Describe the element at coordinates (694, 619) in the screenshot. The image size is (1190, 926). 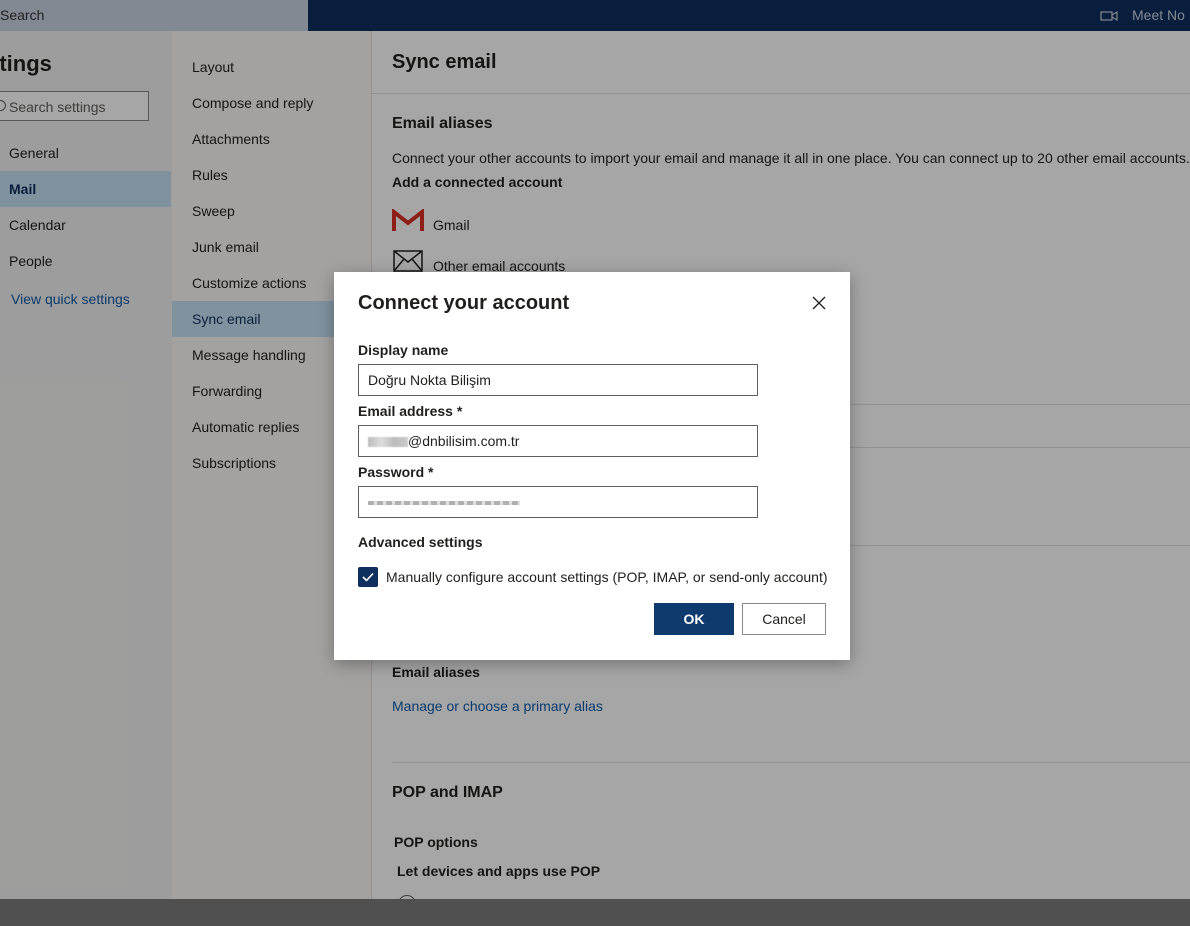
I see `ok-button: OK` at that location.